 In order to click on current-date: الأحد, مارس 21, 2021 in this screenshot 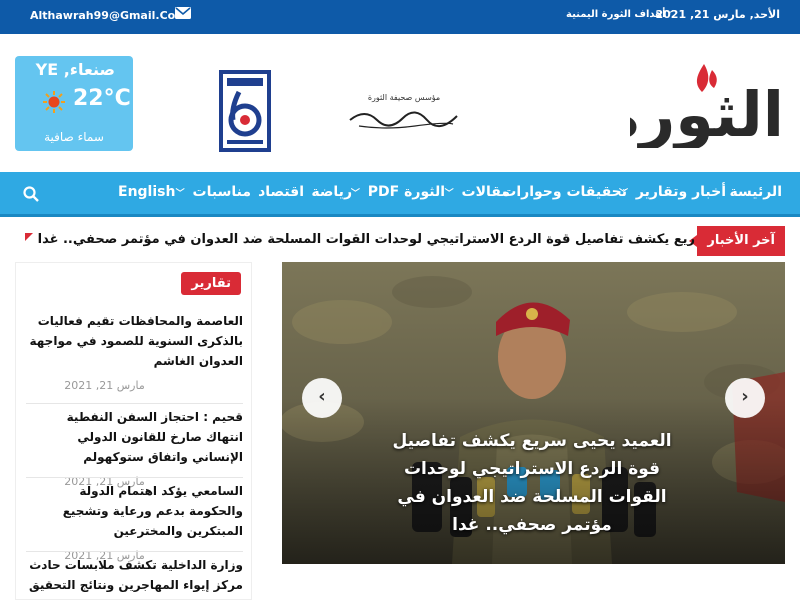, I will do `click(718, 14)`.